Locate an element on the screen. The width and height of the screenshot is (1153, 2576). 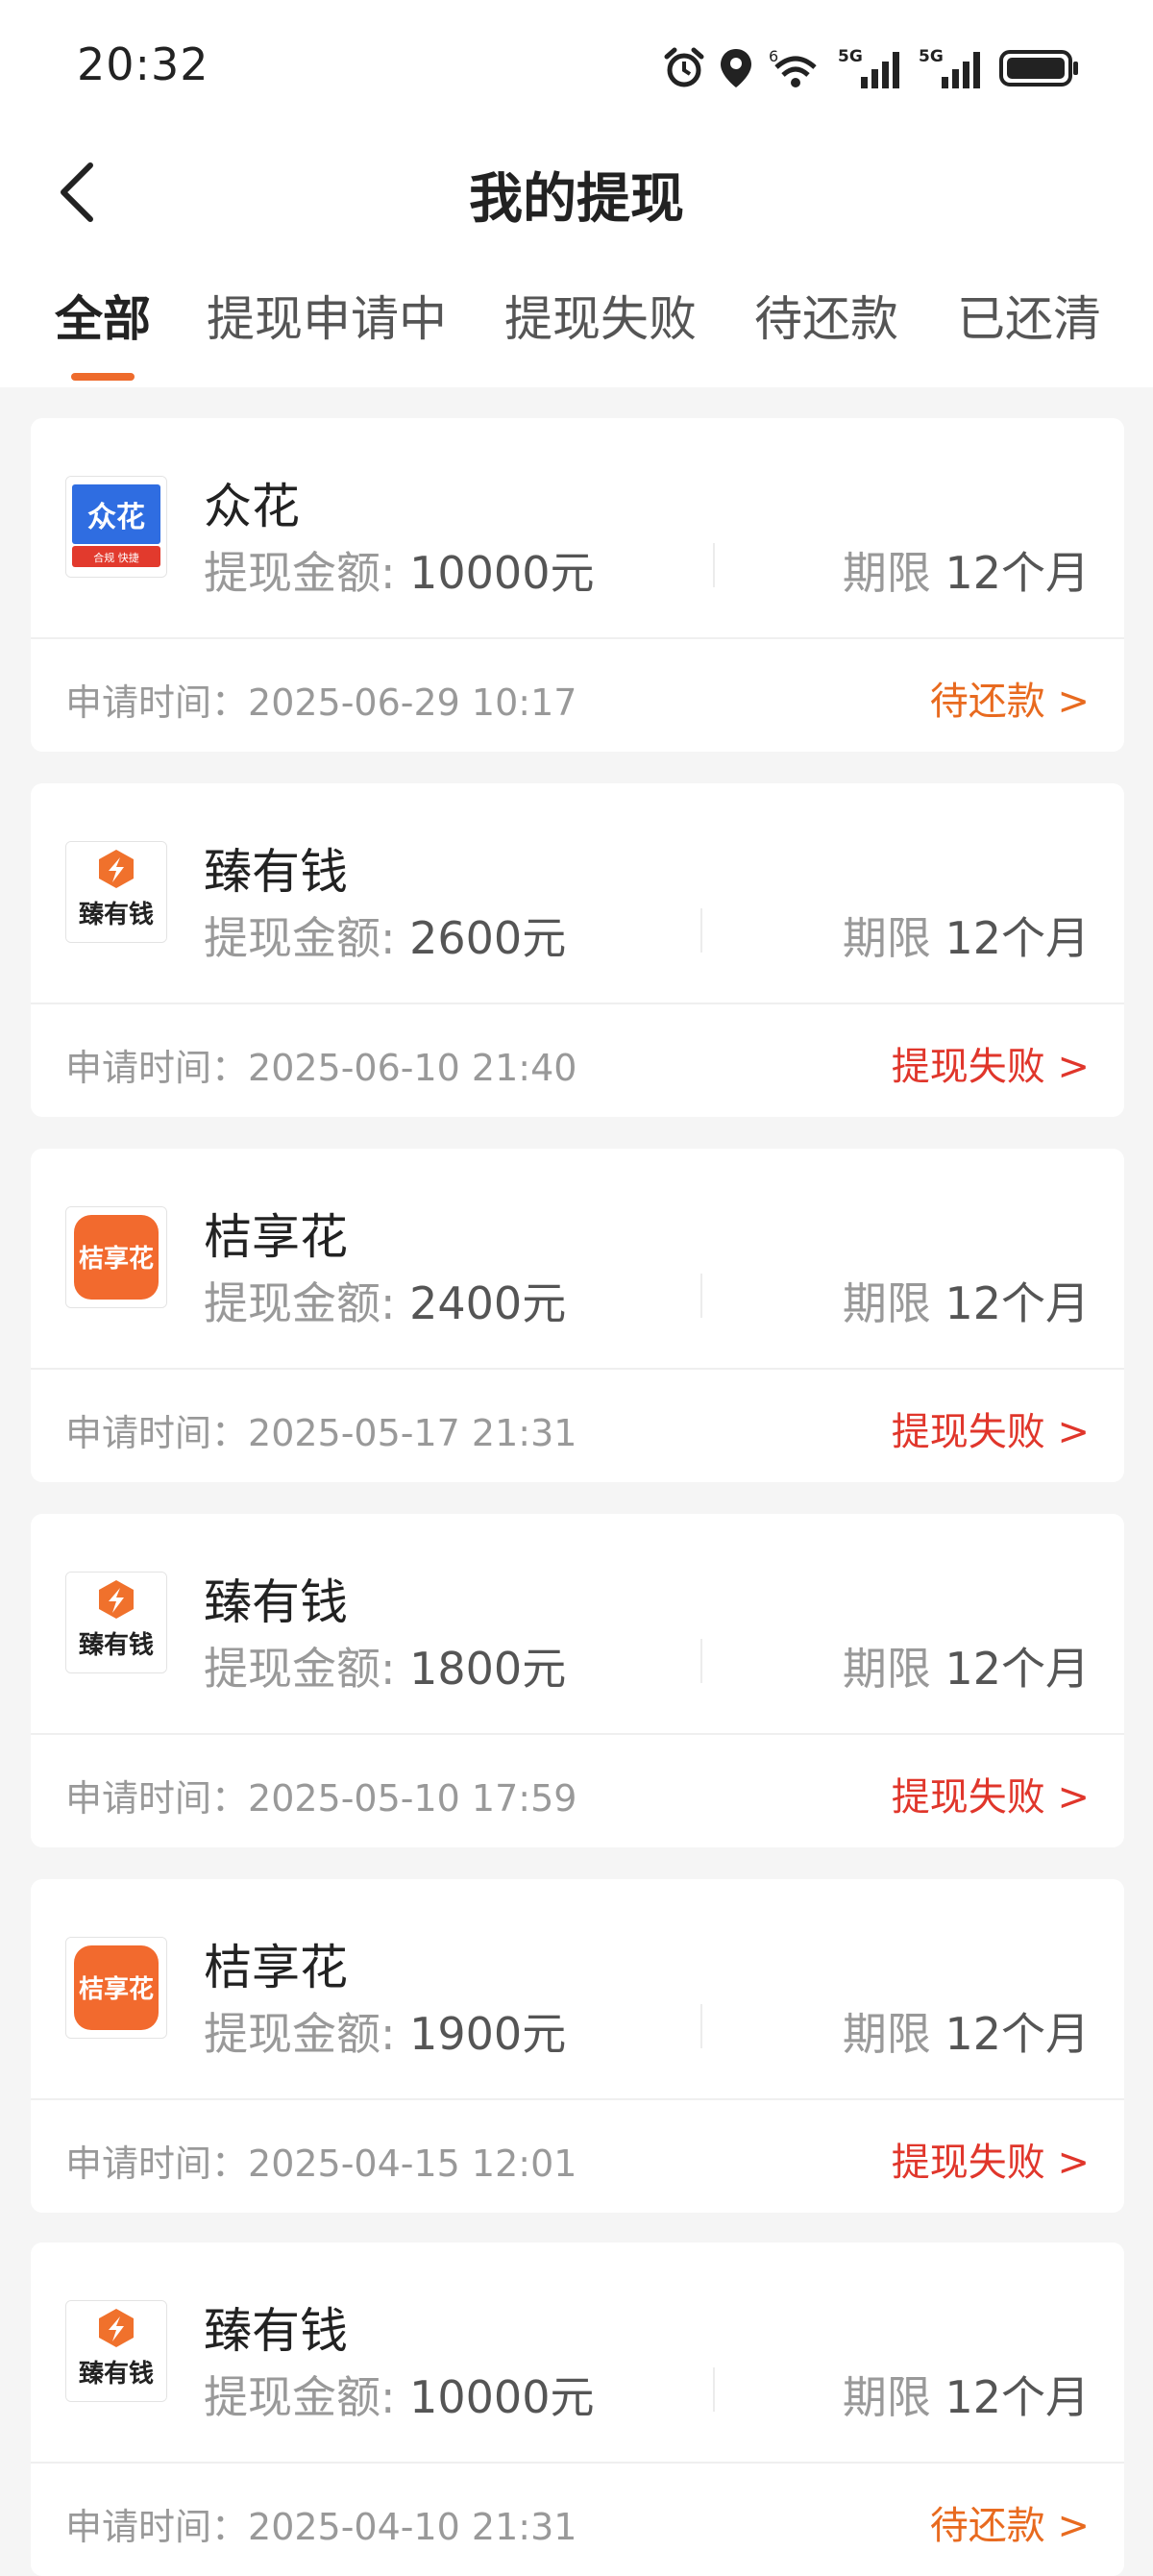
apply-time-value: 2025-06-29 10:17 is located at coordinates (413, 703).